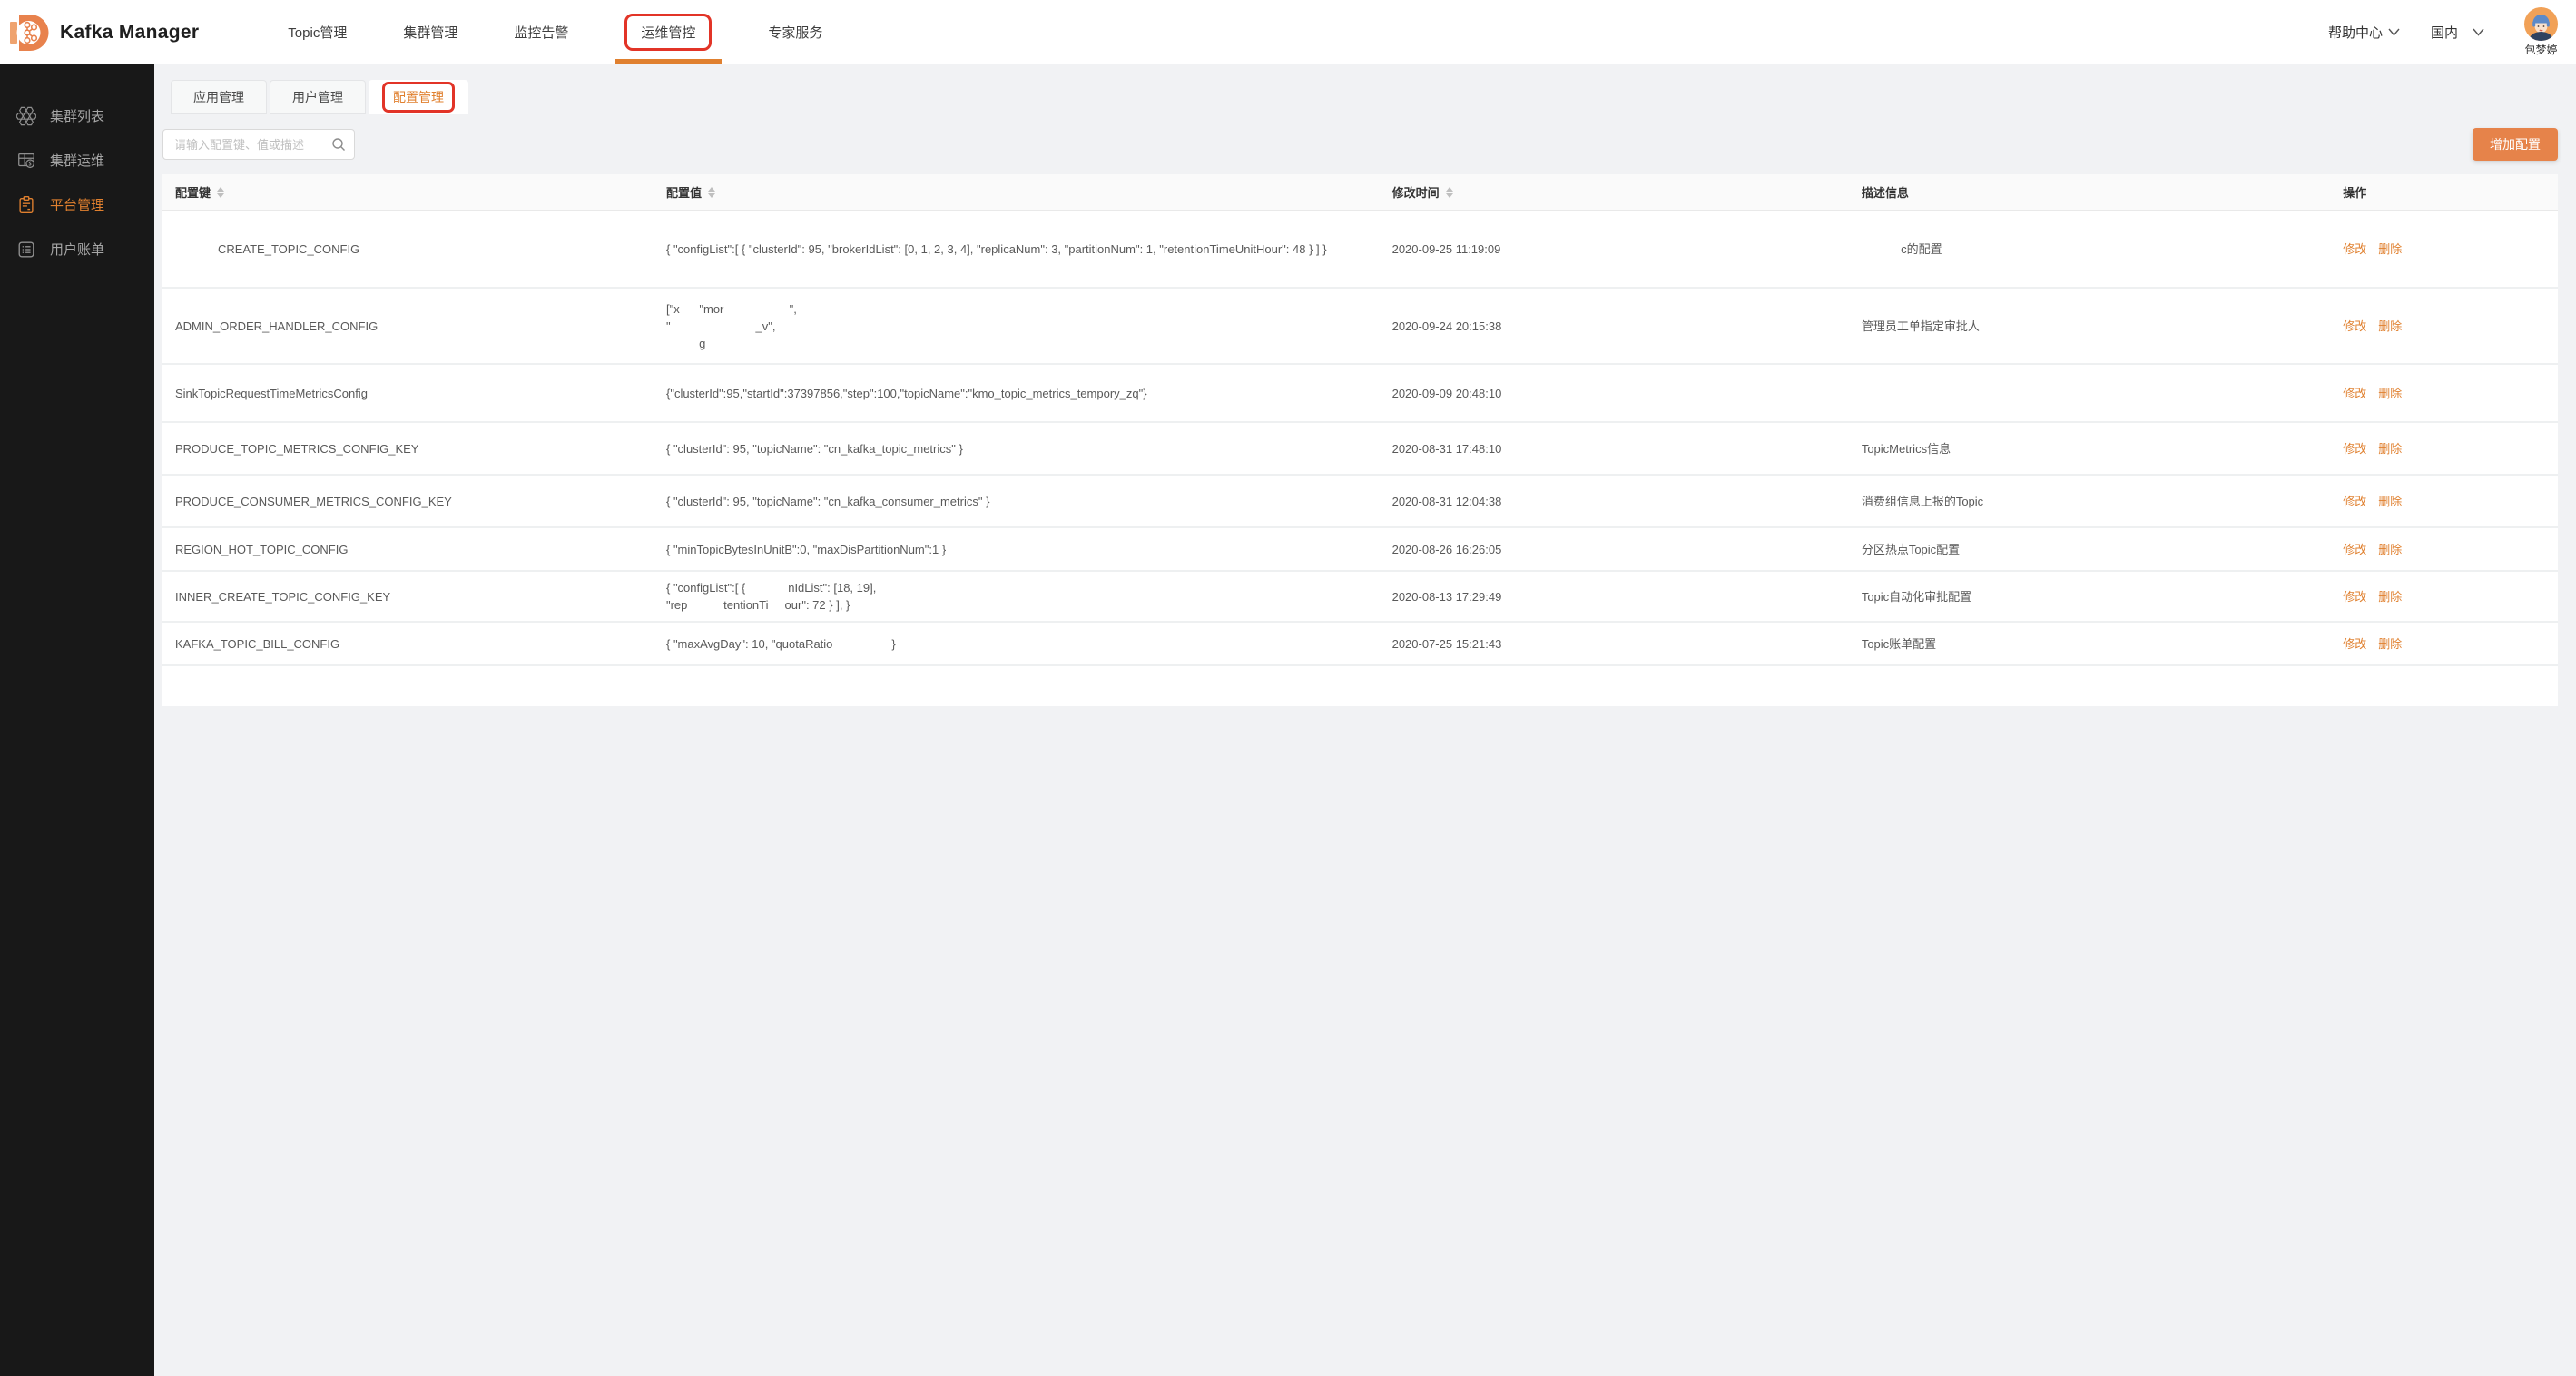 This screenshot has height=1376, width=2576. What do you see at coordinates (1446, 249) in the screenshot?
I see `modify-time: 2020-09-25 11:19:09` at bounding box center [1446, 249].